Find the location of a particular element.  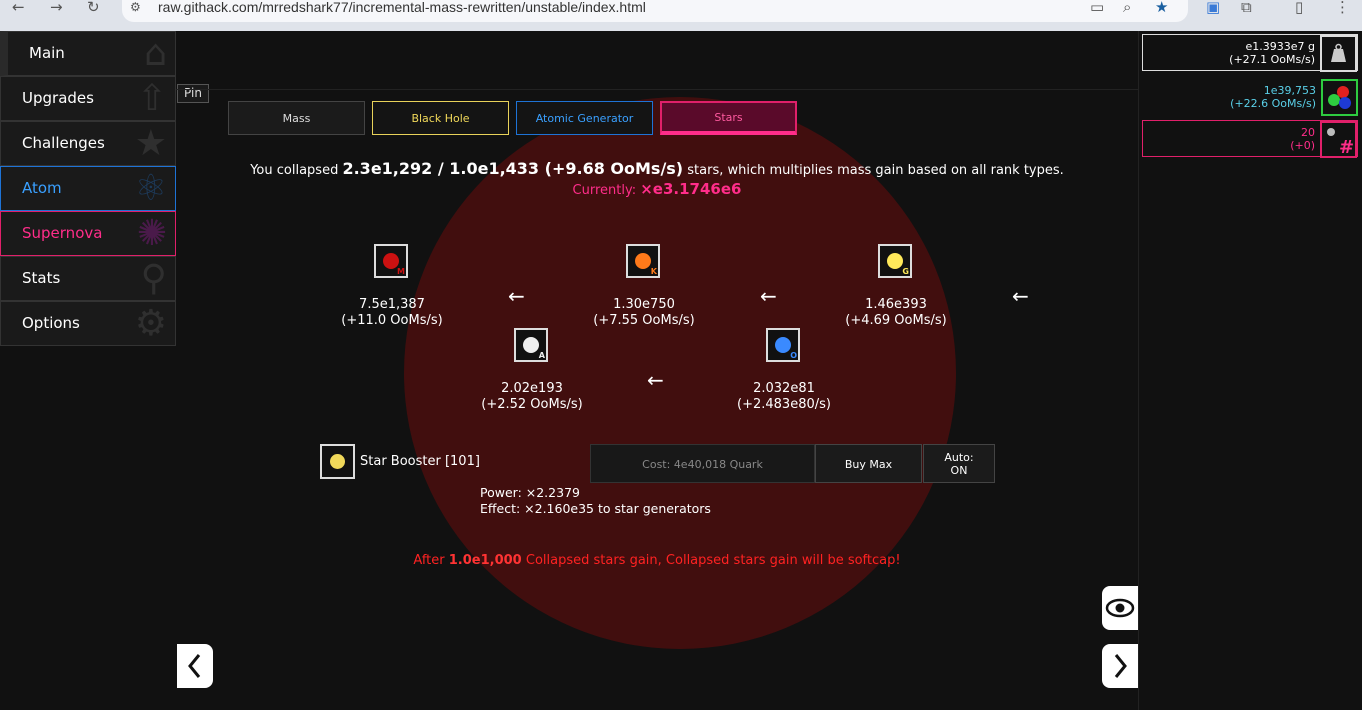

yellow-star-icon is located at coordinates (895, 261).